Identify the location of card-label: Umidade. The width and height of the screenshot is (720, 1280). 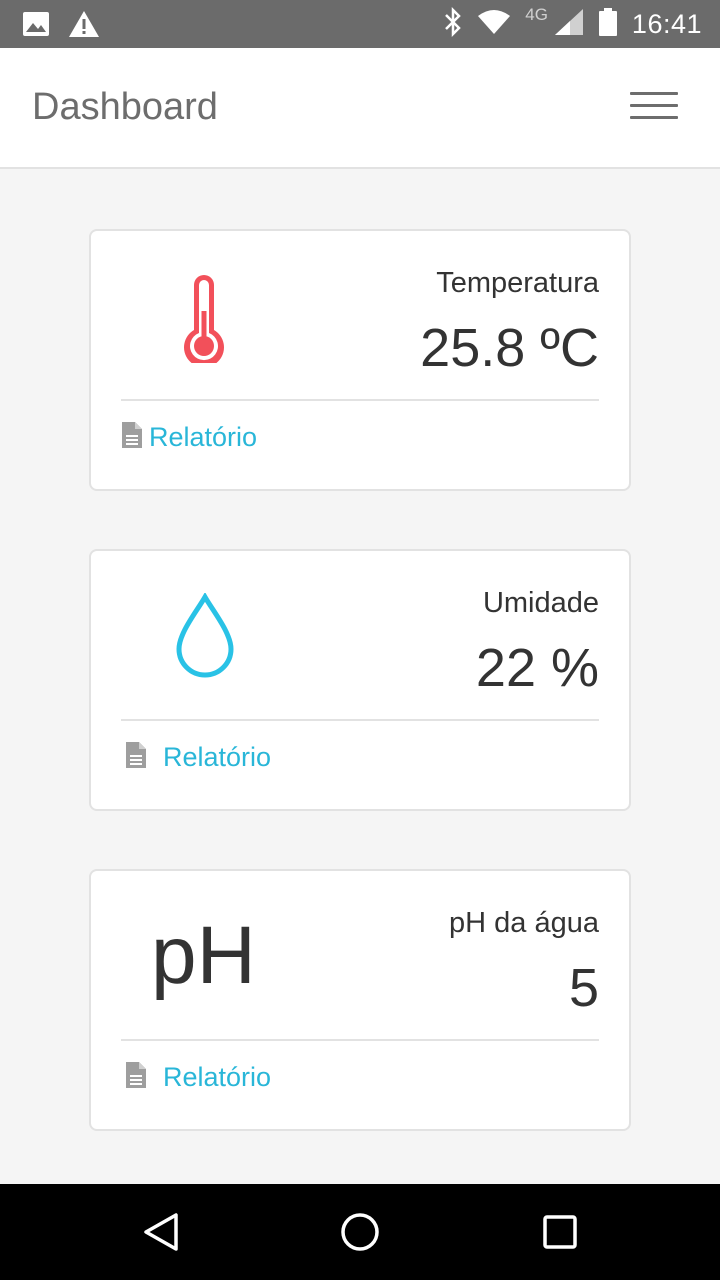
(540, 603).